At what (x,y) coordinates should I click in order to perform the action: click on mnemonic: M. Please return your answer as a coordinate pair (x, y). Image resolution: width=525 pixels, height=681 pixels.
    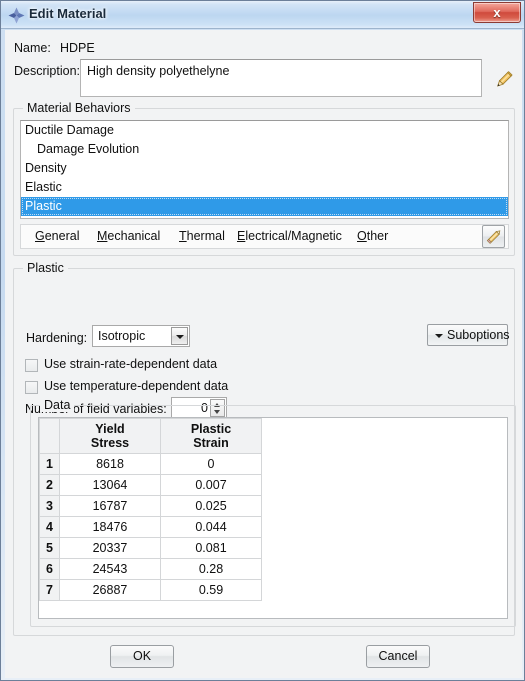
    Looking at the image, I should click on (102, 236).